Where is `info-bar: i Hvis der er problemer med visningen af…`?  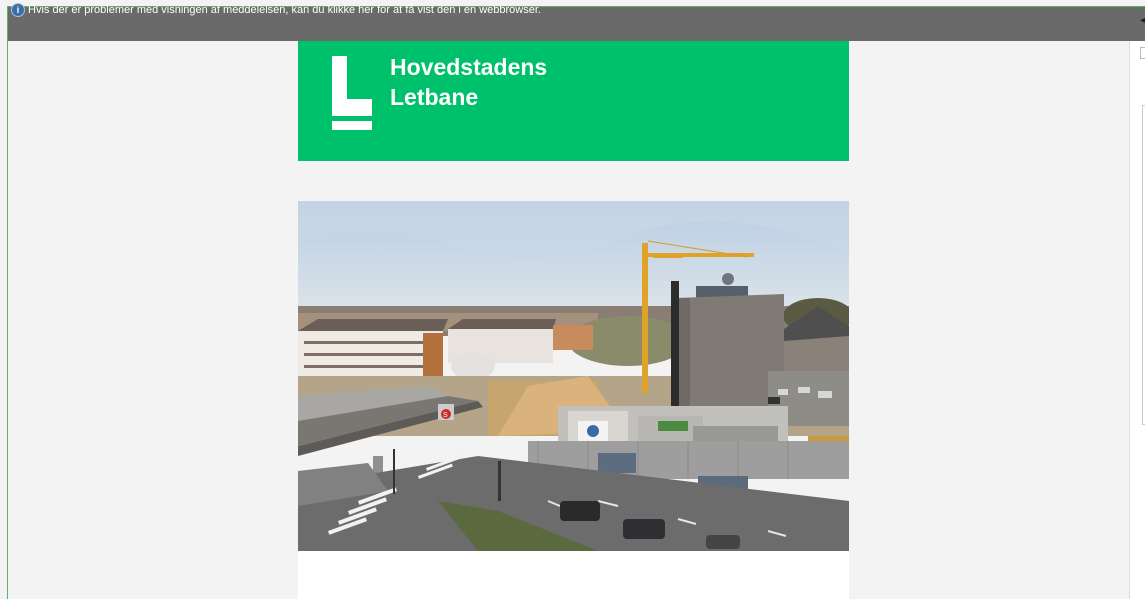 info-bar: i Hvis der er problemer med visningen af… is located at coordinates (576, 22).